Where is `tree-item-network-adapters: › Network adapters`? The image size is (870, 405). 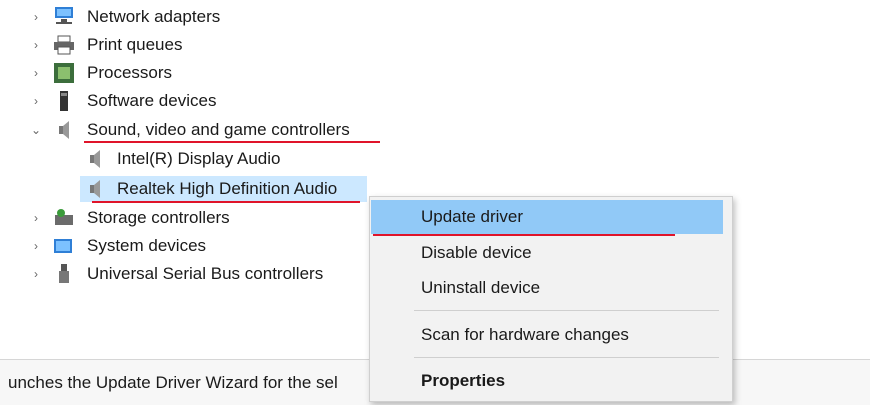 tree-item-network-adapters: › Network adapters is located at coordinates (200, 17).